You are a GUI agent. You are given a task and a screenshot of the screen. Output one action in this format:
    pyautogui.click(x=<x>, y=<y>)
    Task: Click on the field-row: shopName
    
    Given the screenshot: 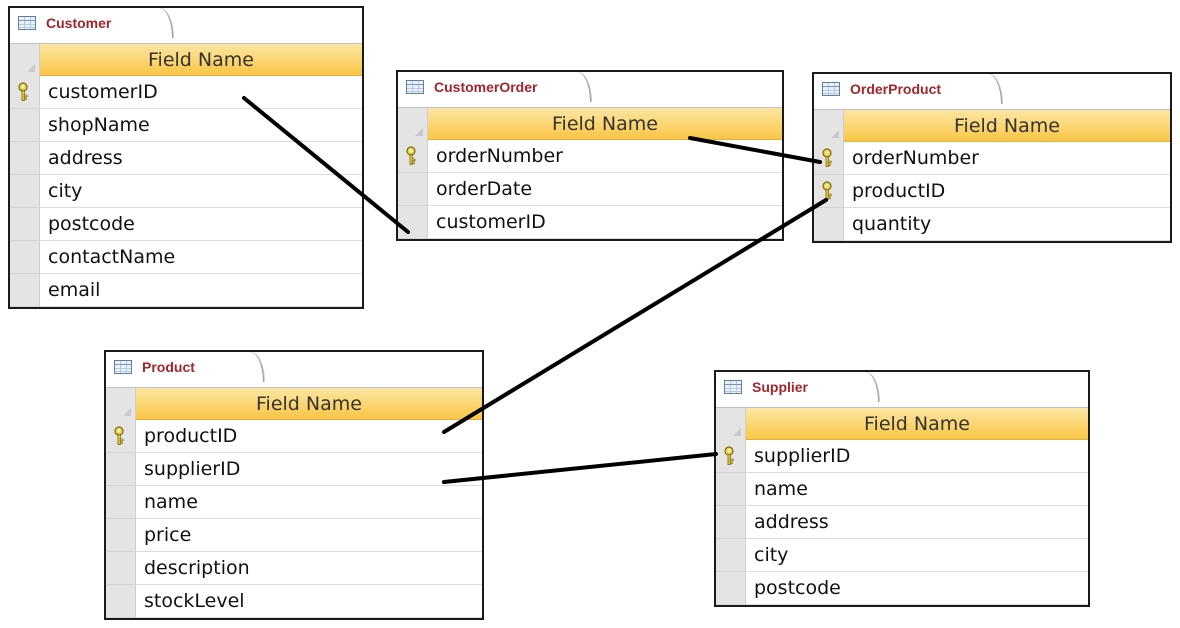 What is the action you would take?
    pyautogui.click(x=186, y=125)
    